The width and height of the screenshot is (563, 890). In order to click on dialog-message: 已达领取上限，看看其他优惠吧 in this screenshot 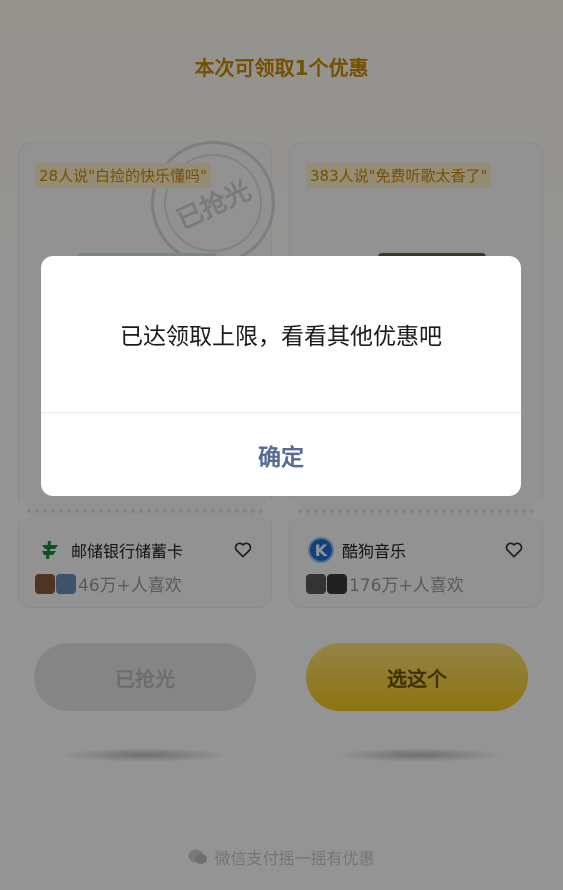, I will do `click(281, 337)`.